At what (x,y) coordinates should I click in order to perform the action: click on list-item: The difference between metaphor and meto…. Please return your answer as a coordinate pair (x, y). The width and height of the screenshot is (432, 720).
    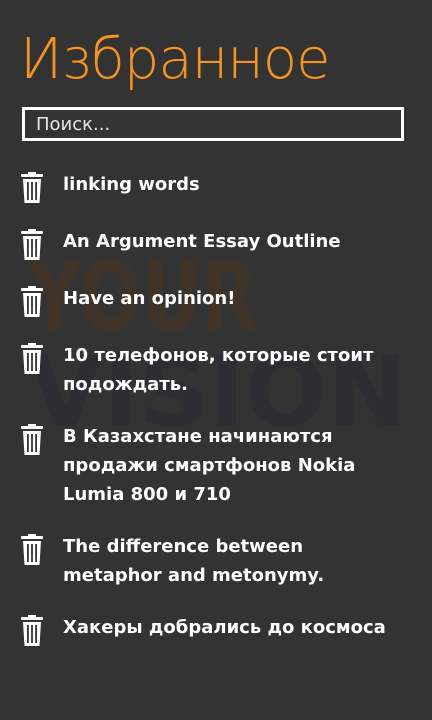
    Looking at the image, I should click on (216, 561).